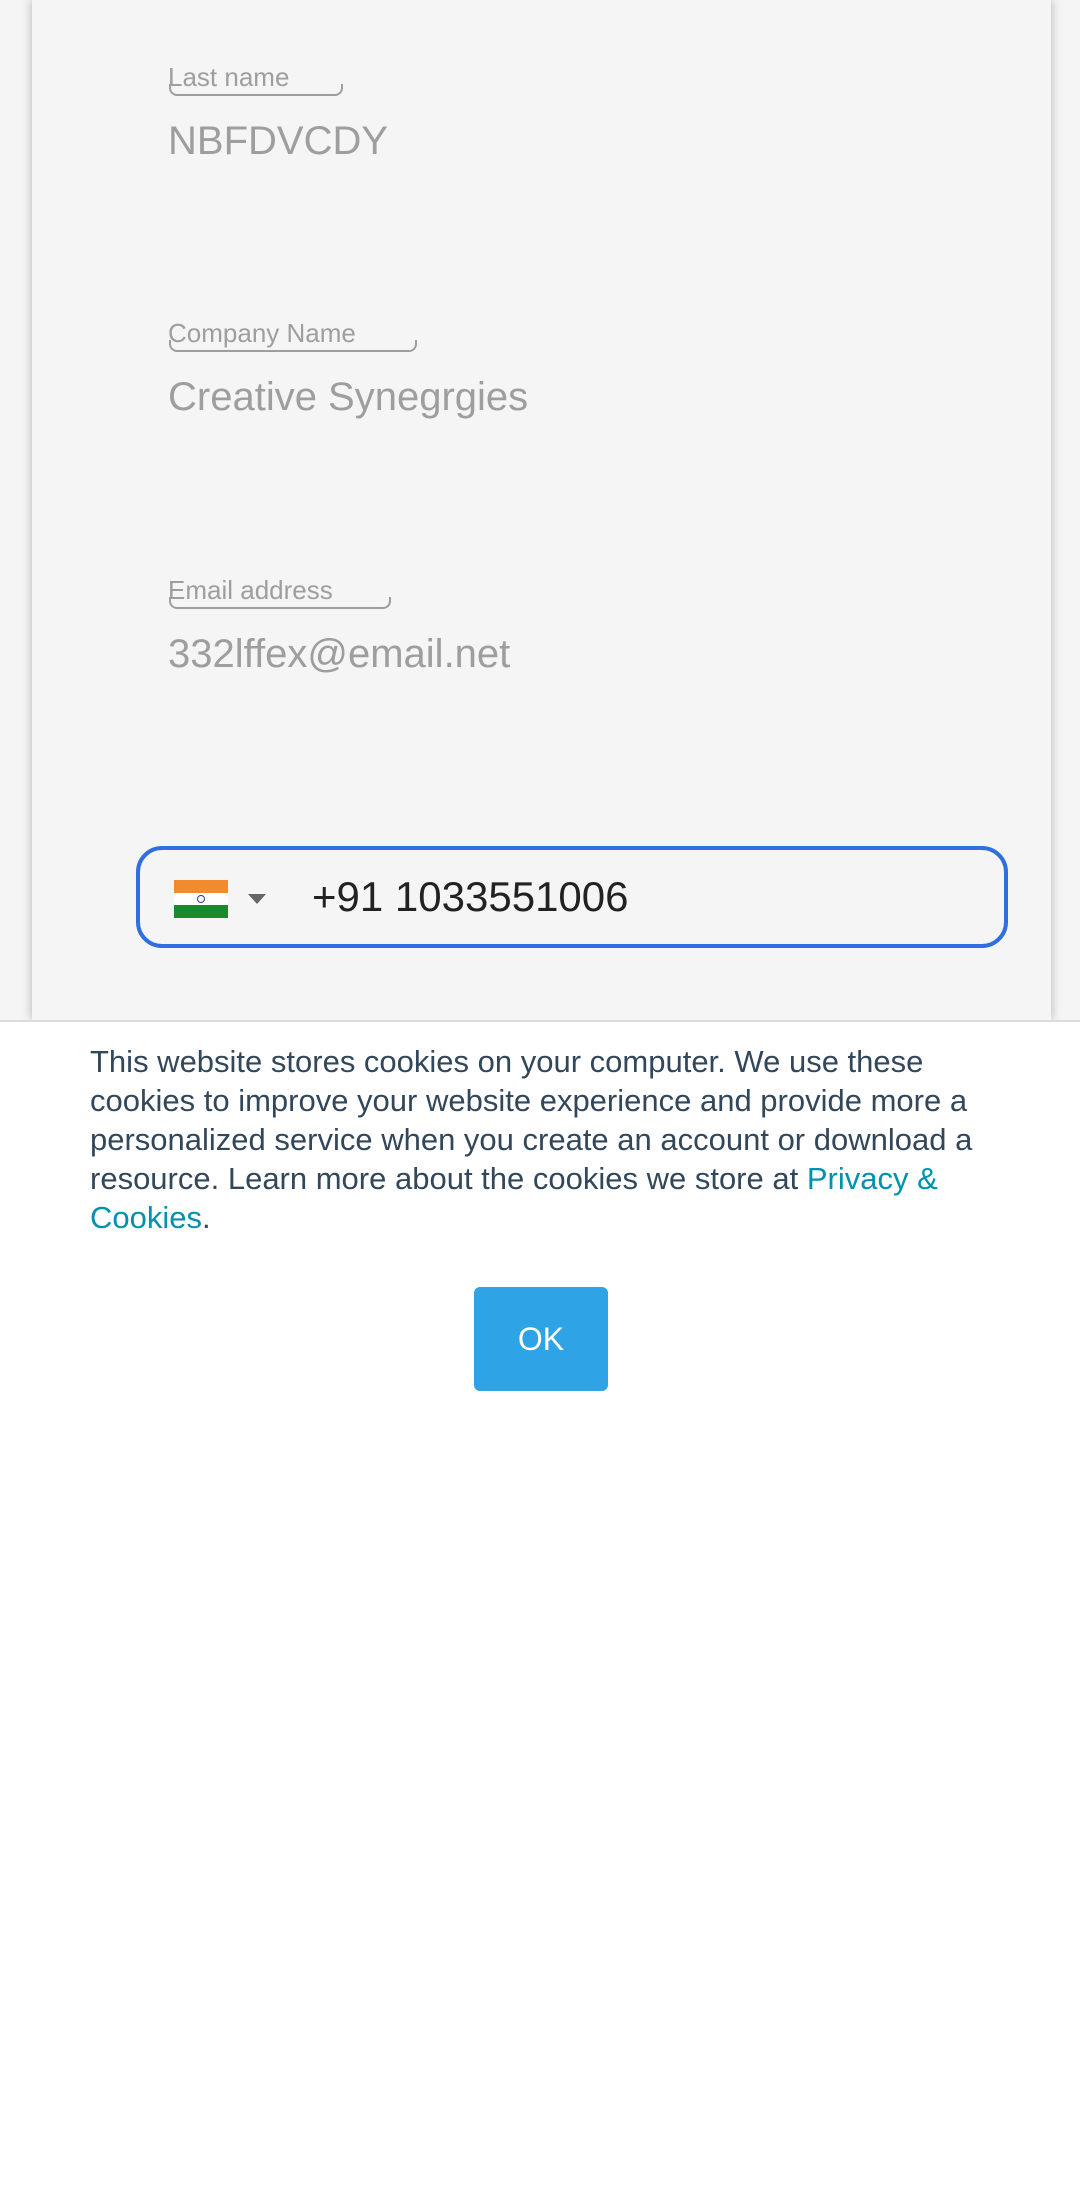 This screenshot has width=1080, height=2211. Describe the element at coordinates (201, 899) in the screenshot. I see `india-flag-icon` at that location.